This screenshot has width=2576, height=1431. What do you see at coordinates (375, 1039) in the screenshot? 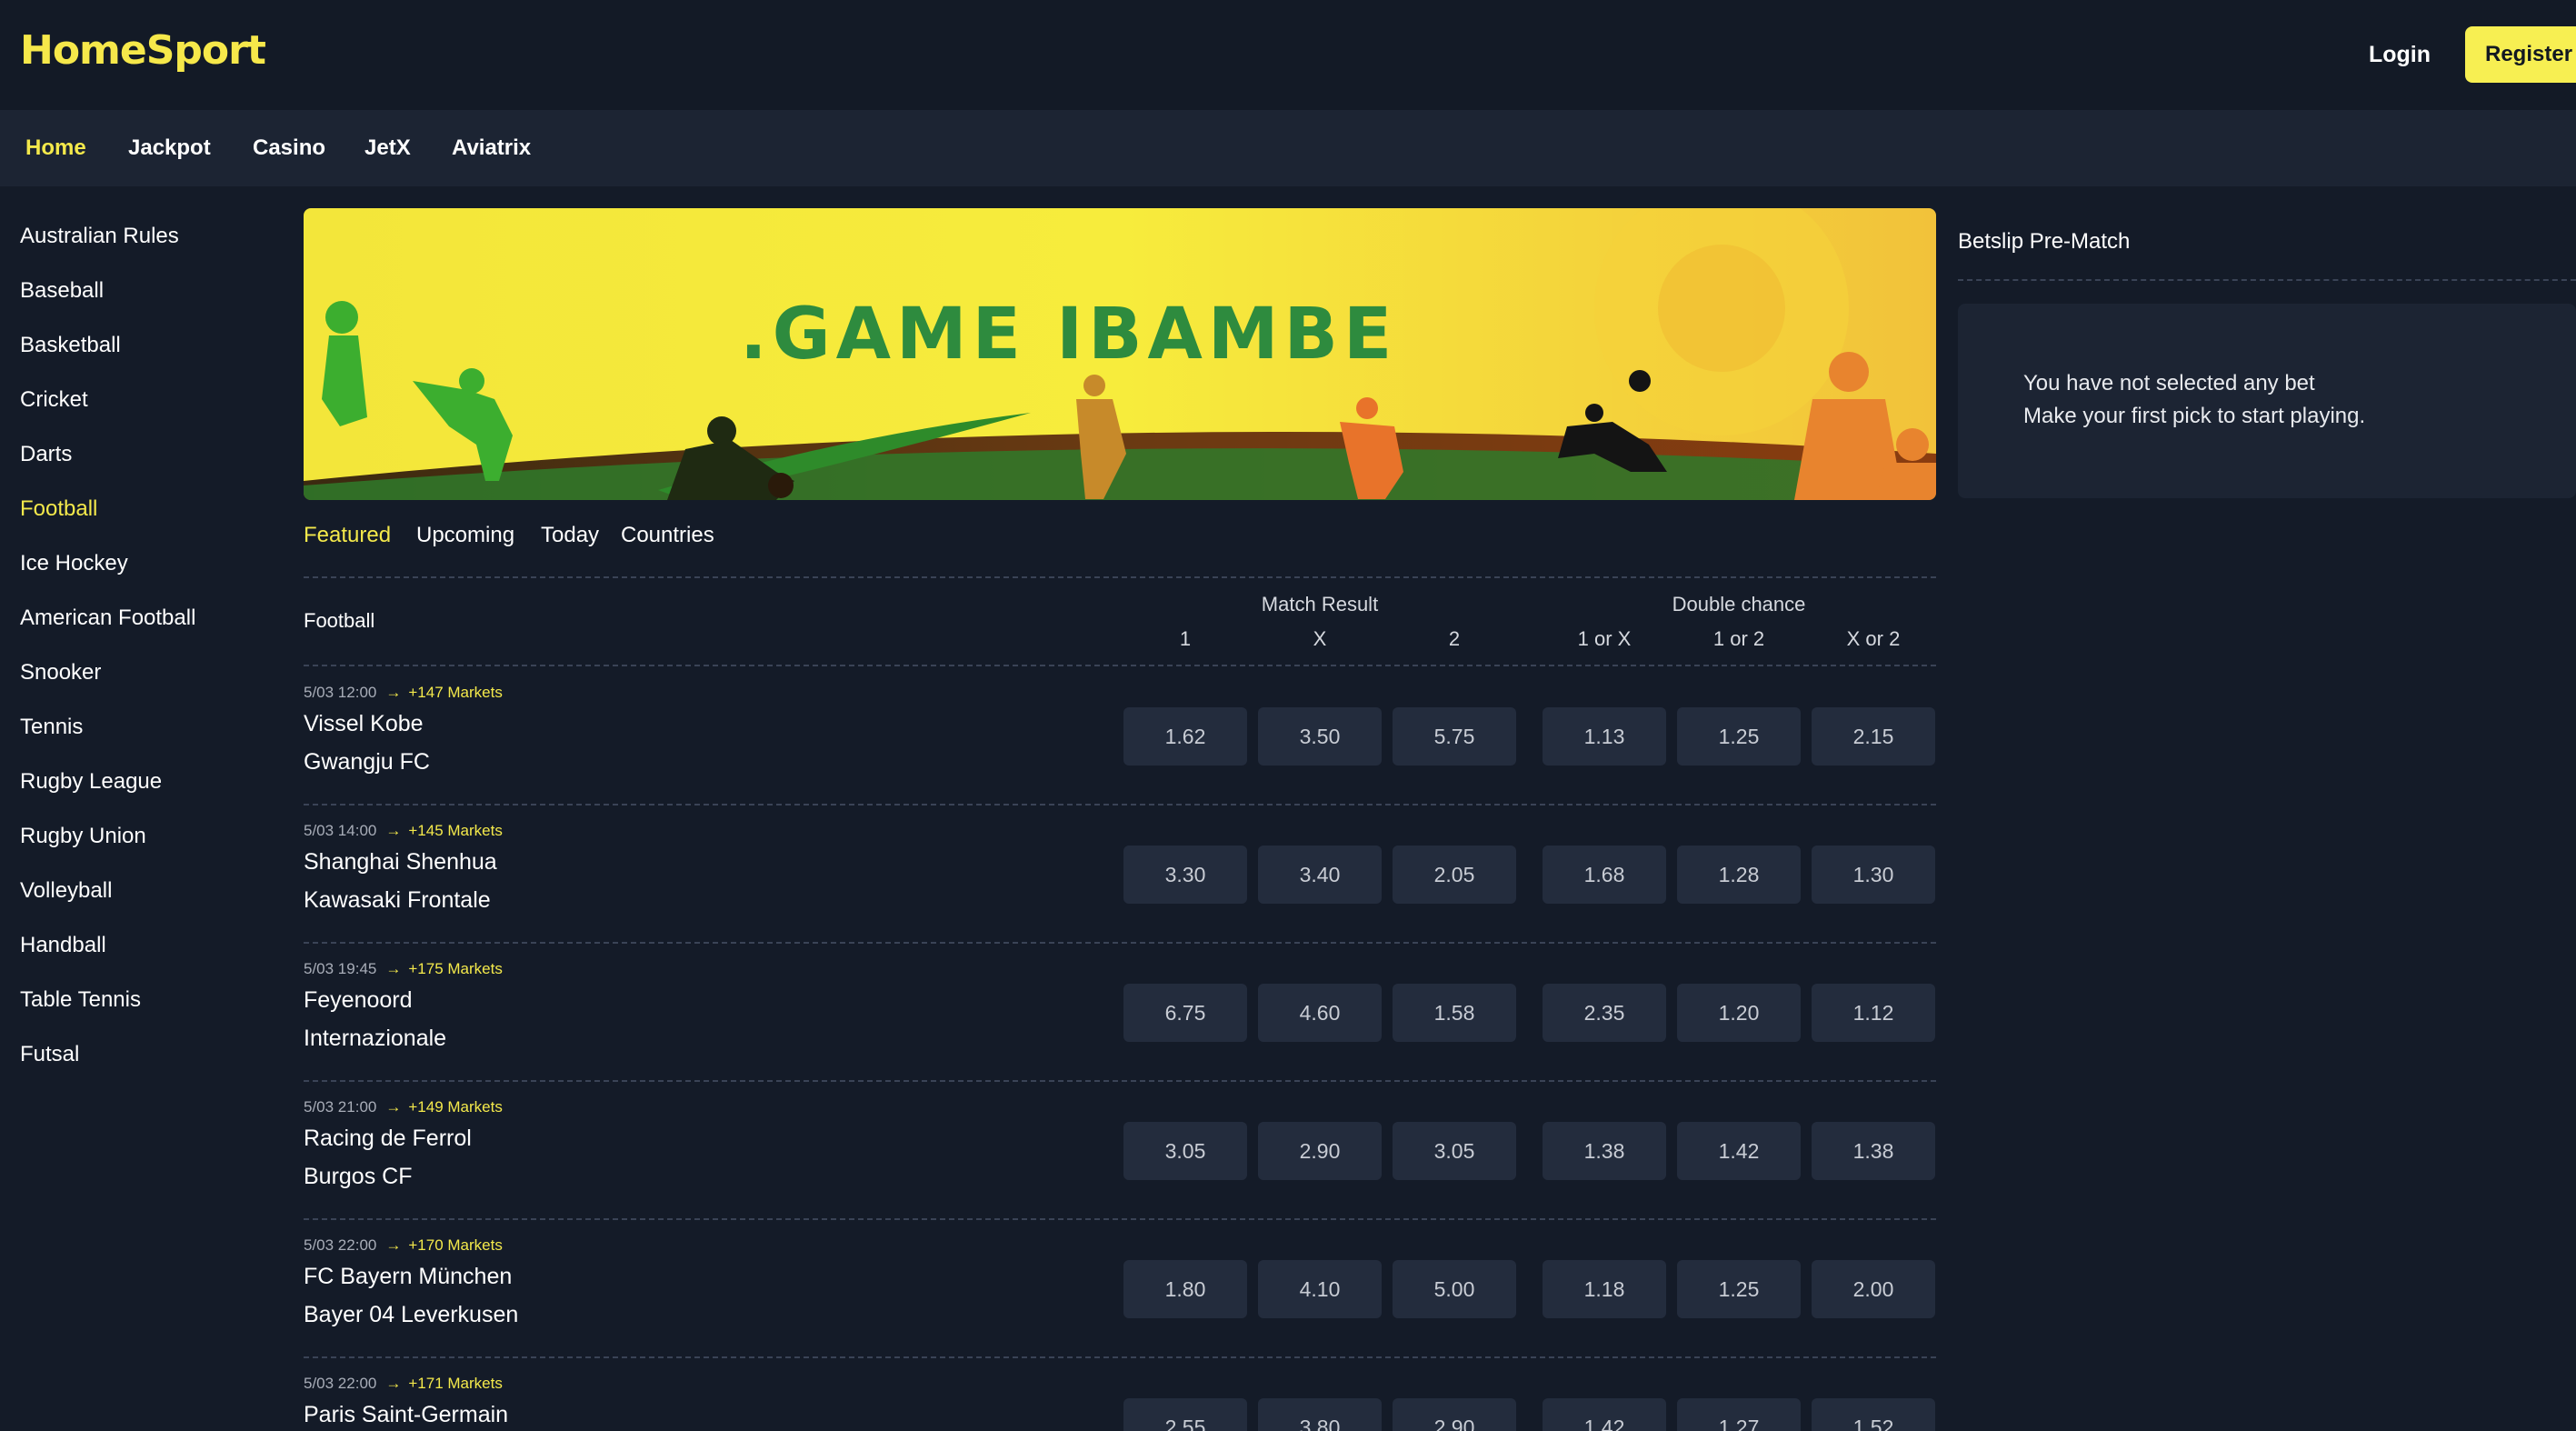
I see `away-team: Internazionale` at bounding box center [375, 1039].